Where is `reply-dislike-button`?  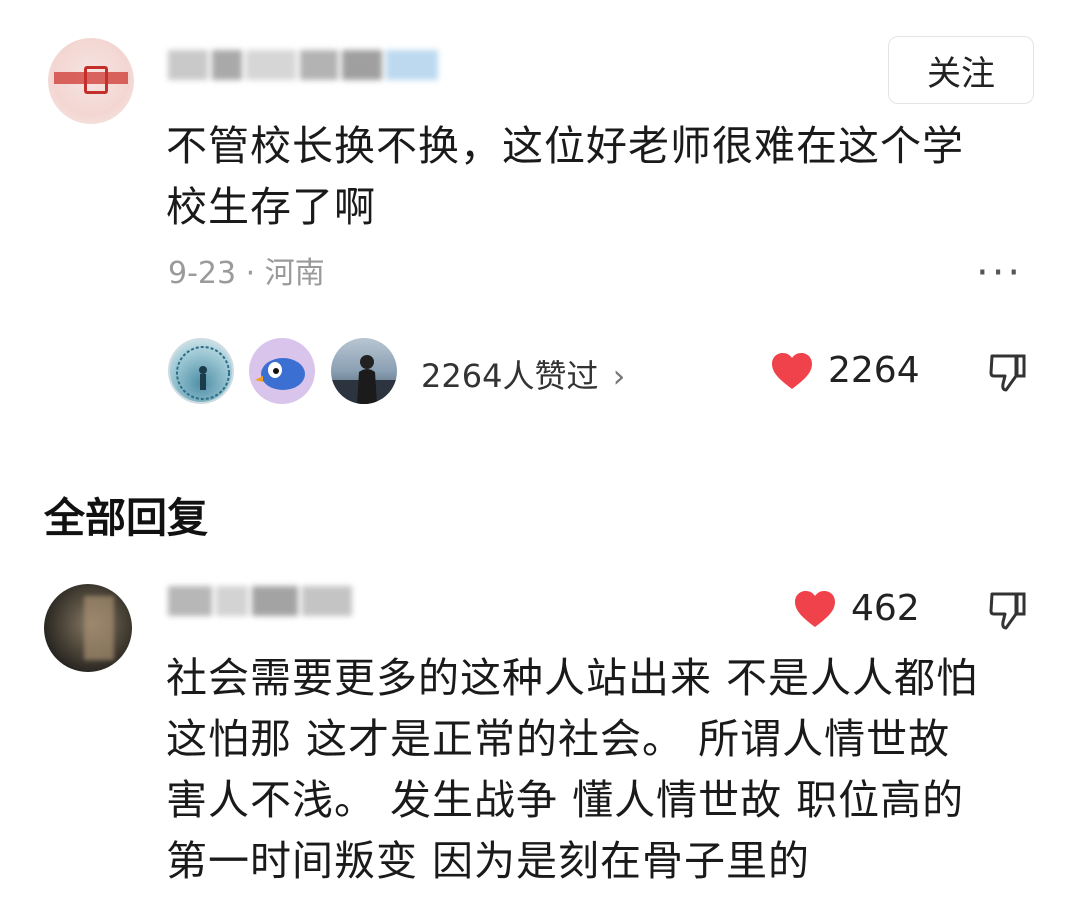 reply-dislike-button is located at coordinates (1008, 613).